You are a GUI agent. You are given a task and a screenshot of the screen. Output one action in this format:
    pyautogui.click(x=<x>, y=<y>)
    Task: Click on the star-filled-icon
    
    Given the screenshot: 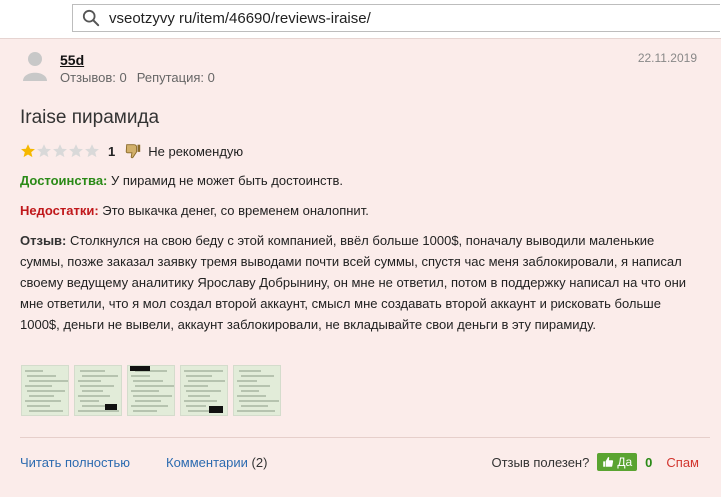 What is the action you would take?
    pyautogui.click(x=28, y=151)
    